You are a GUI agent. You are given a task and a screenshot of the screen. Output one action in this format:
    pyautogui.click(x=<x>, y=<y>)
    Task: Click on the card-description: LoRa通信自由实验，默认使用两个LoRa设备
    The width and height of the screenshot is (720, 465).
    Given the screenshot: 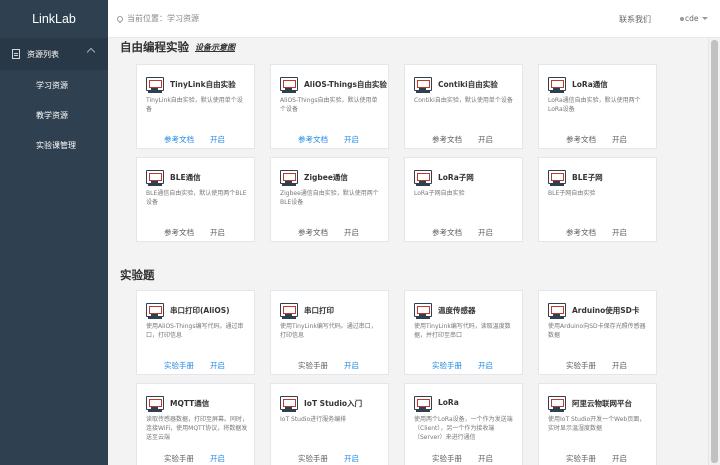 What is the action you would take?
    pyautogui.click(x=594, y=105)
    